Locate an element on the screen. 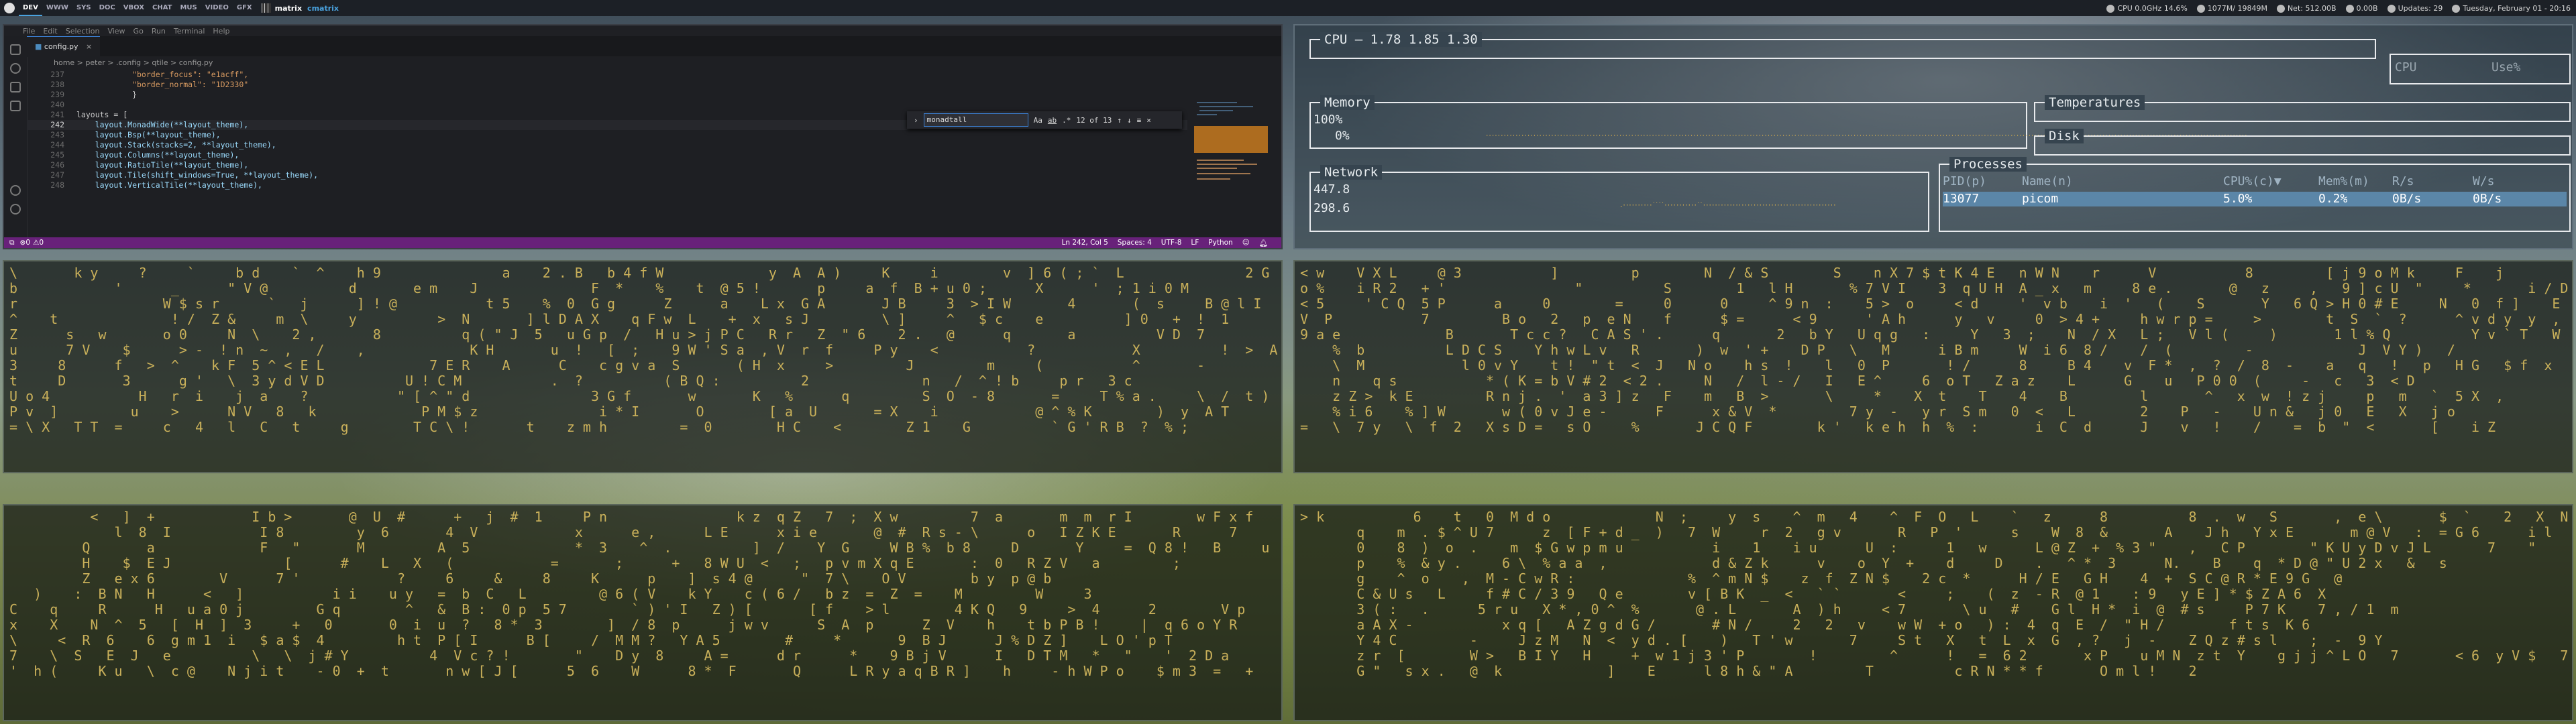  code-line: 238 "border_normal": "1D2330" is located at coordinates (607, 85).